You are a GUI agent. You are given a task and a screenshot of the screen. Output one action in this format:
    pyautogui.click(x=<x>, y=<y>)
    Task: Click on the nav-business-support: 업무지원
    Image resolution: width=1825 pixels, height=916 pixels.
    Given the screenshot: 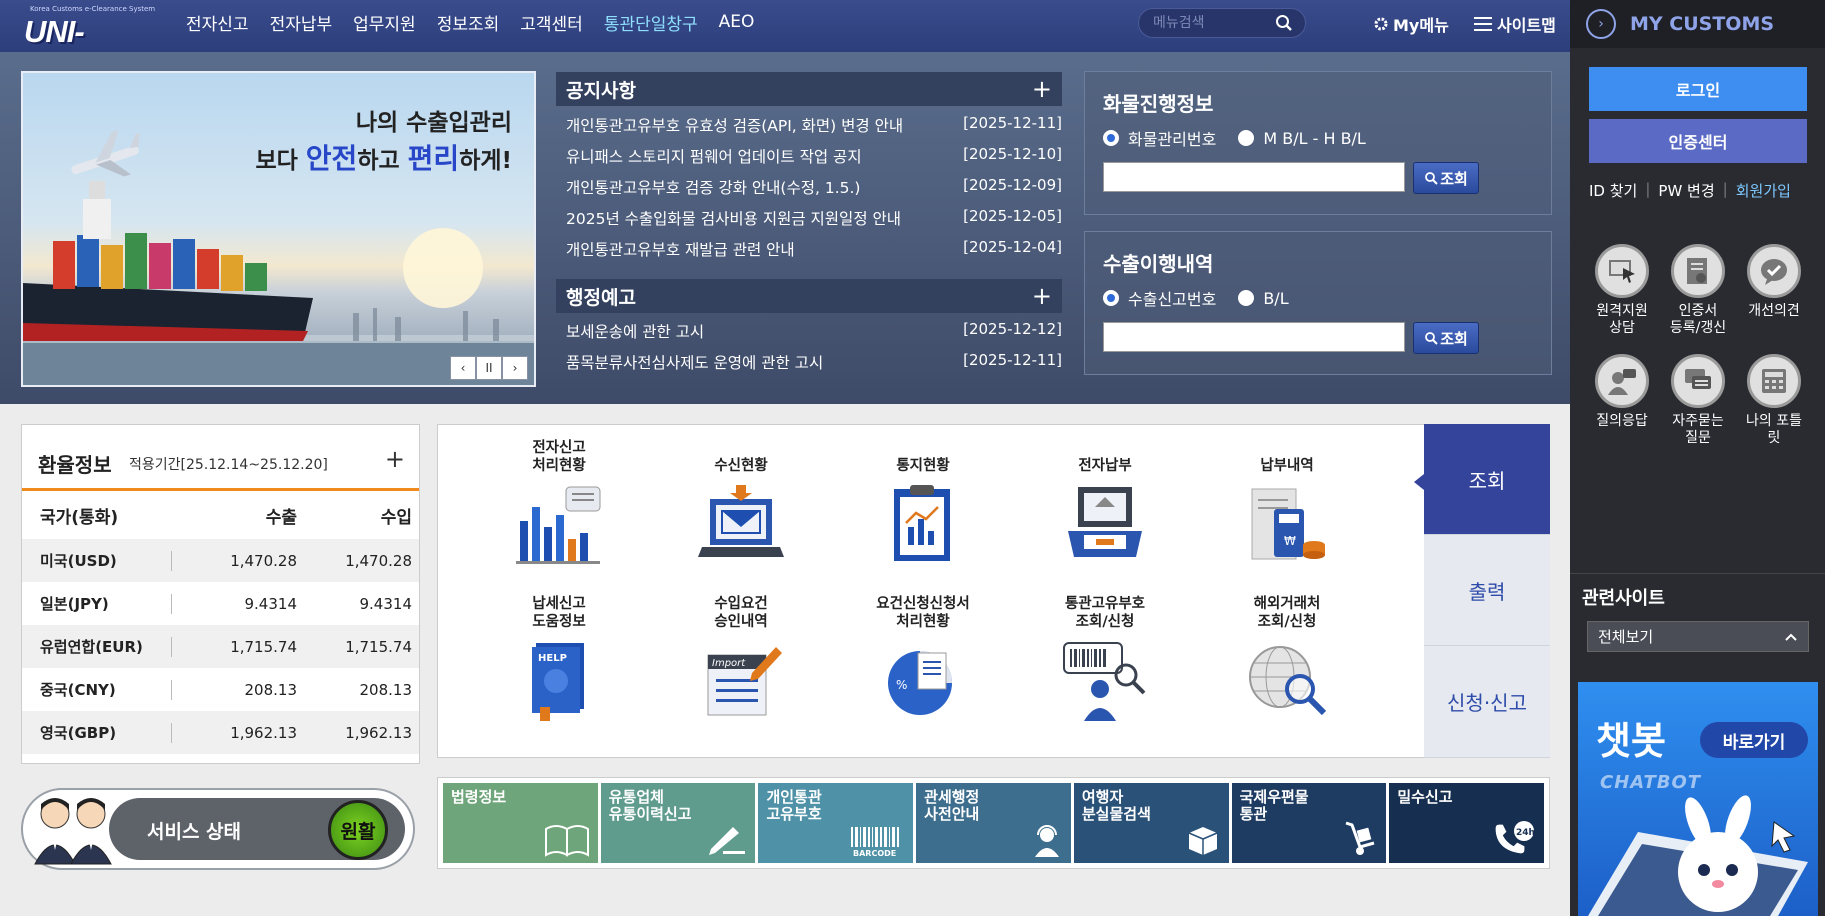 What is the action you would take?
    pyautogui.click(x=384, y=22)
    